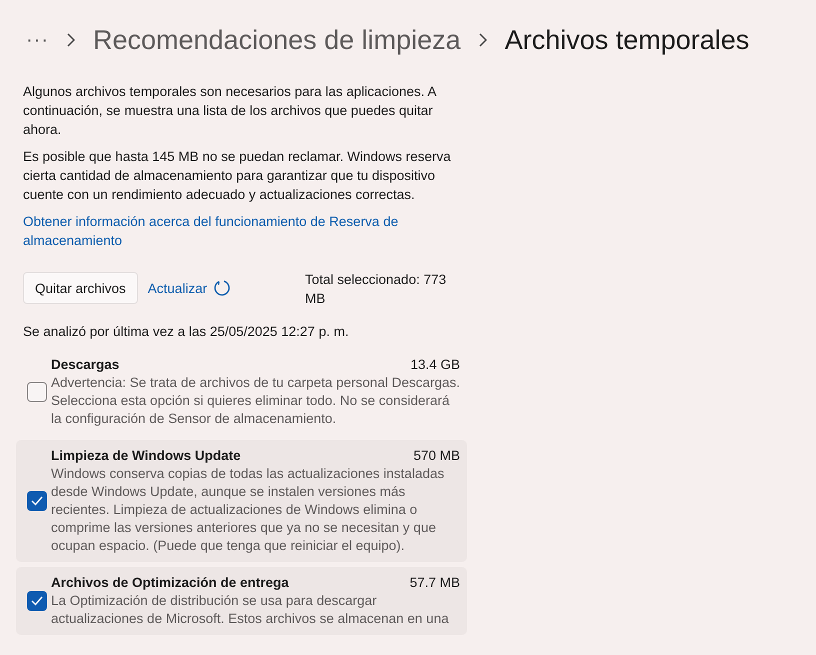 The height and width of the screenshot is (655, 816). What do you see at coordinates (186, 332) in the screenshot?
I see `last-scan-text: Se analizó por última vez a las 25/05/2025 12:27 p. m.` at bounding box center [186, 332].